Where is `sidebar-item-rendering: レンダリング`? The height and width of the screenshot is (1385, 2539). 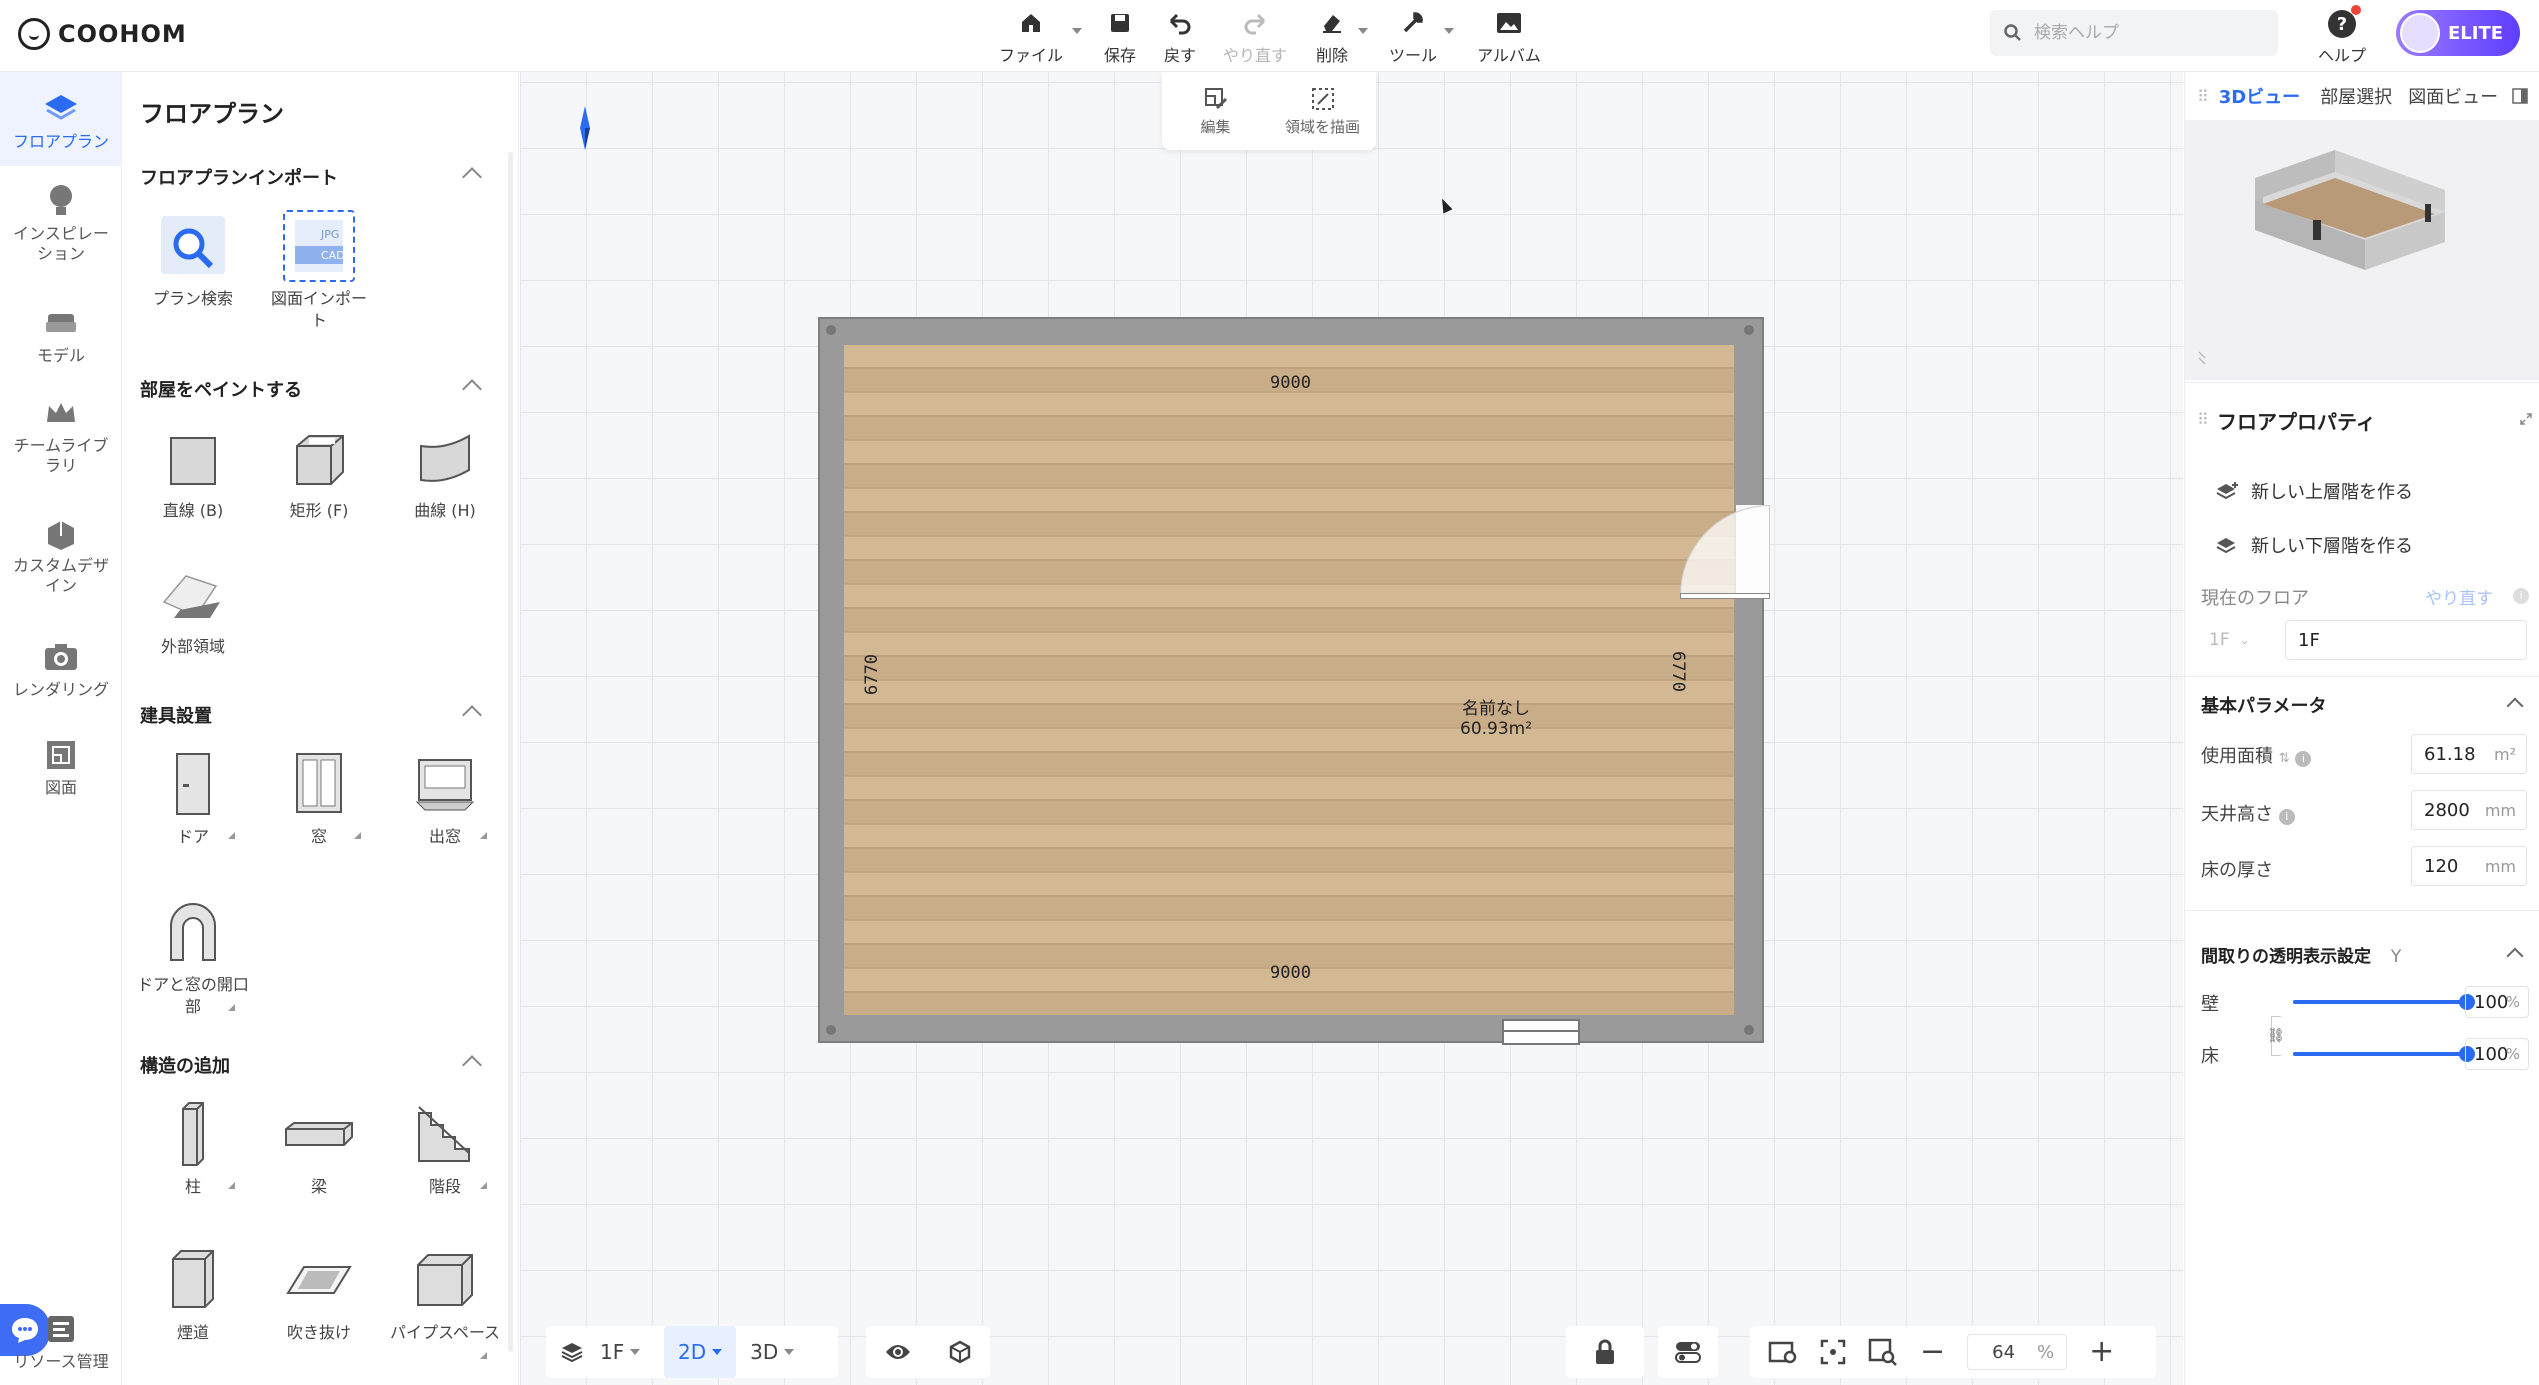 sidebar-item-rendering: レンダリング is located at coordinates (61, 669).